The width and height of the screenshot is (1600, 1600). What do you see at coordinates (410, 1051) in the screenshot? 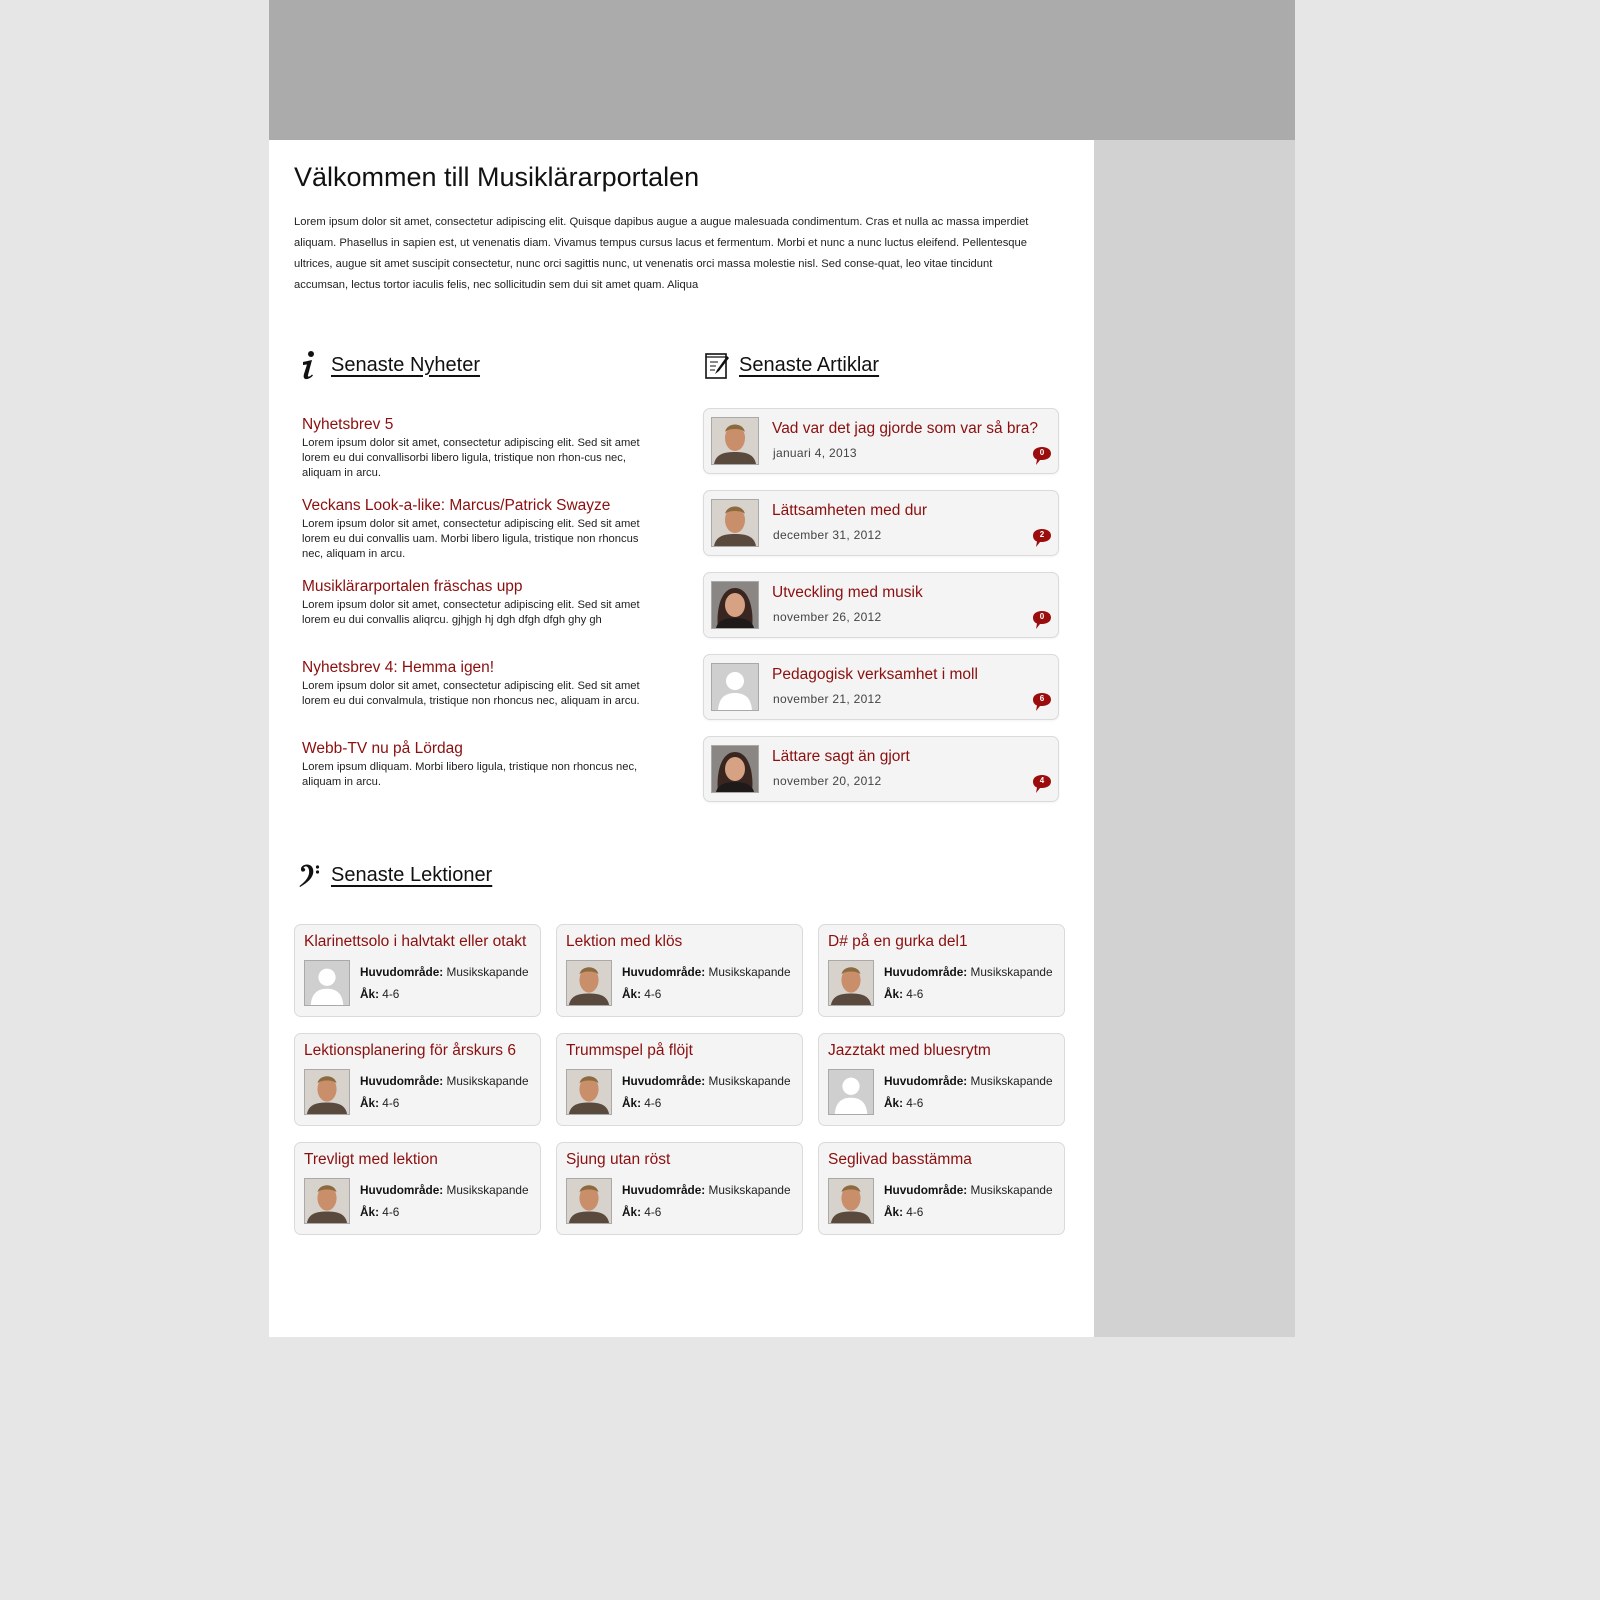
I see `lesson-title: Lektionsplanering för årskurs 6` at bounding box center [410, 1051].